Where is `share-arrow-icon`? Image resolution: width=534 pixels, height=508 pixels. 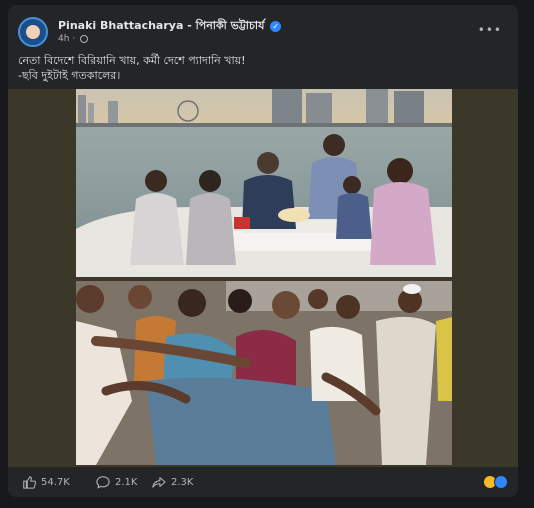
share-arrow-icon is located at coordinates (159, 482).